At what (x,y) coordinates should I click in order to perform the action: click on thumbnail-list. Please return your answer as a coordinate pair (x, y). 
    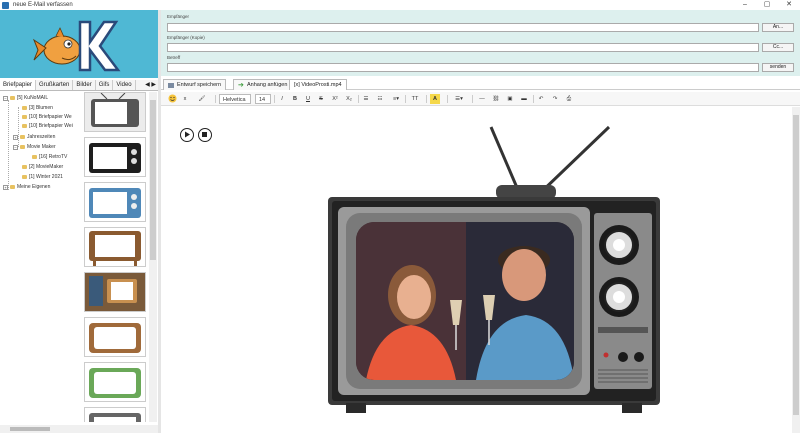
    Looking at the image, I should click on (115, 257).